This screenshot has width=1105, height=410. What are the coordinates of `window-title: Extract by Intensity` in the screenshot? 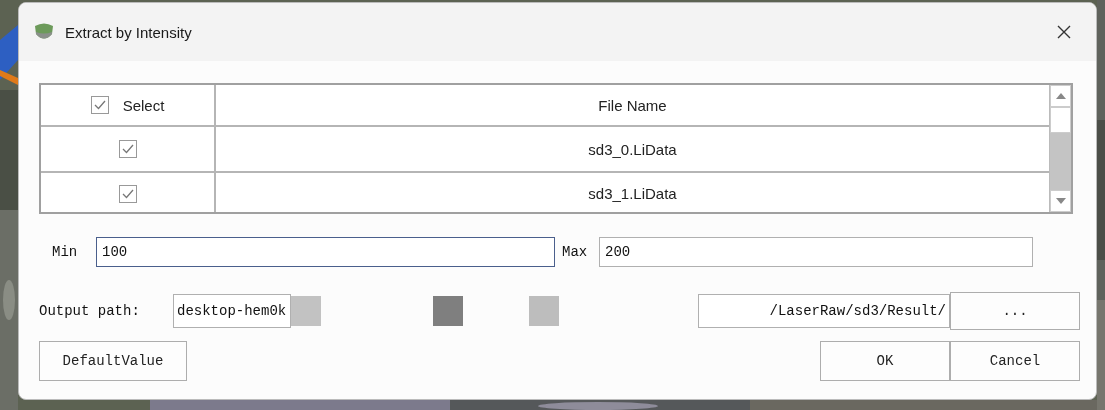 It's located at (129, 32).